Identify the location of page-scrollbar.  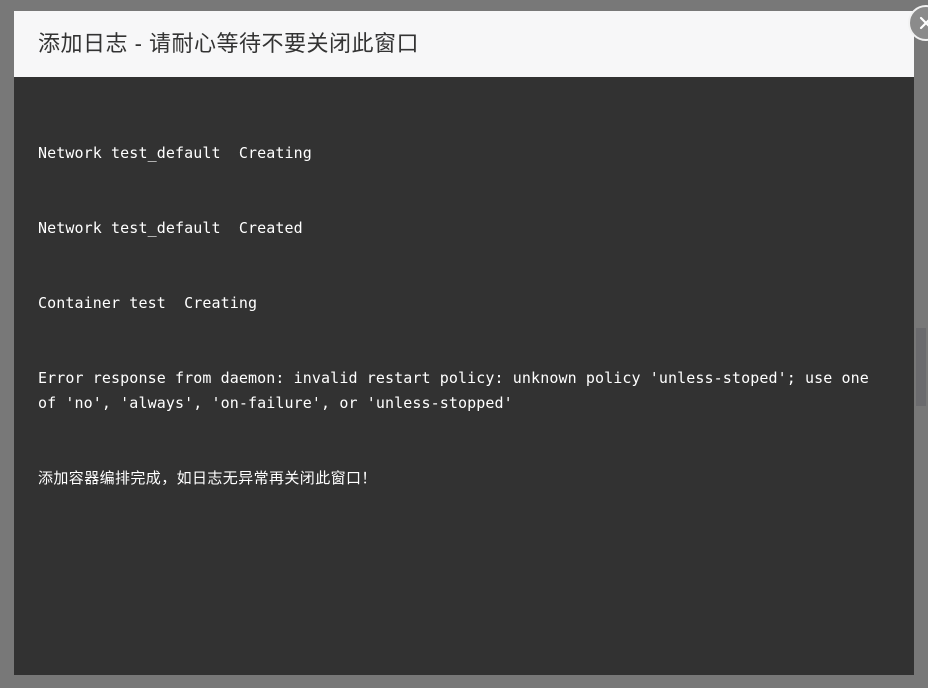
(921, 344).